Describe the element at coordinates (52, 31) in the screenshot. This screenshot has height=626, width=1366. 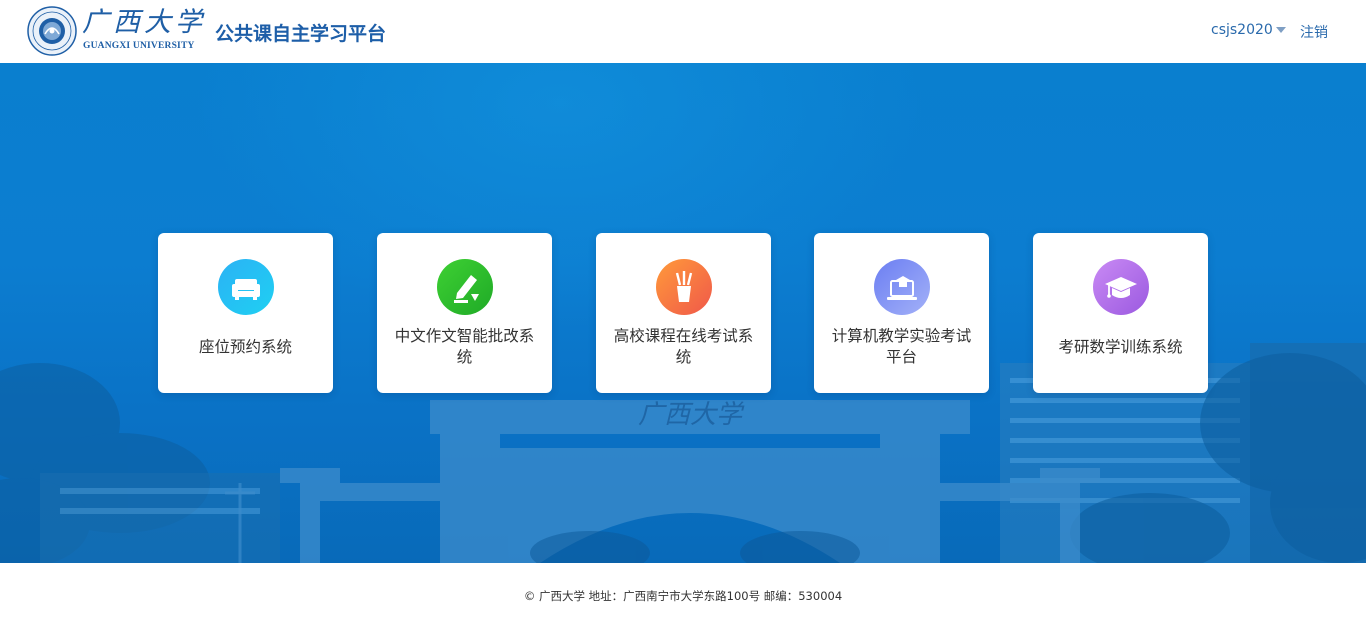
I see `university-emblem-icon` at that location.